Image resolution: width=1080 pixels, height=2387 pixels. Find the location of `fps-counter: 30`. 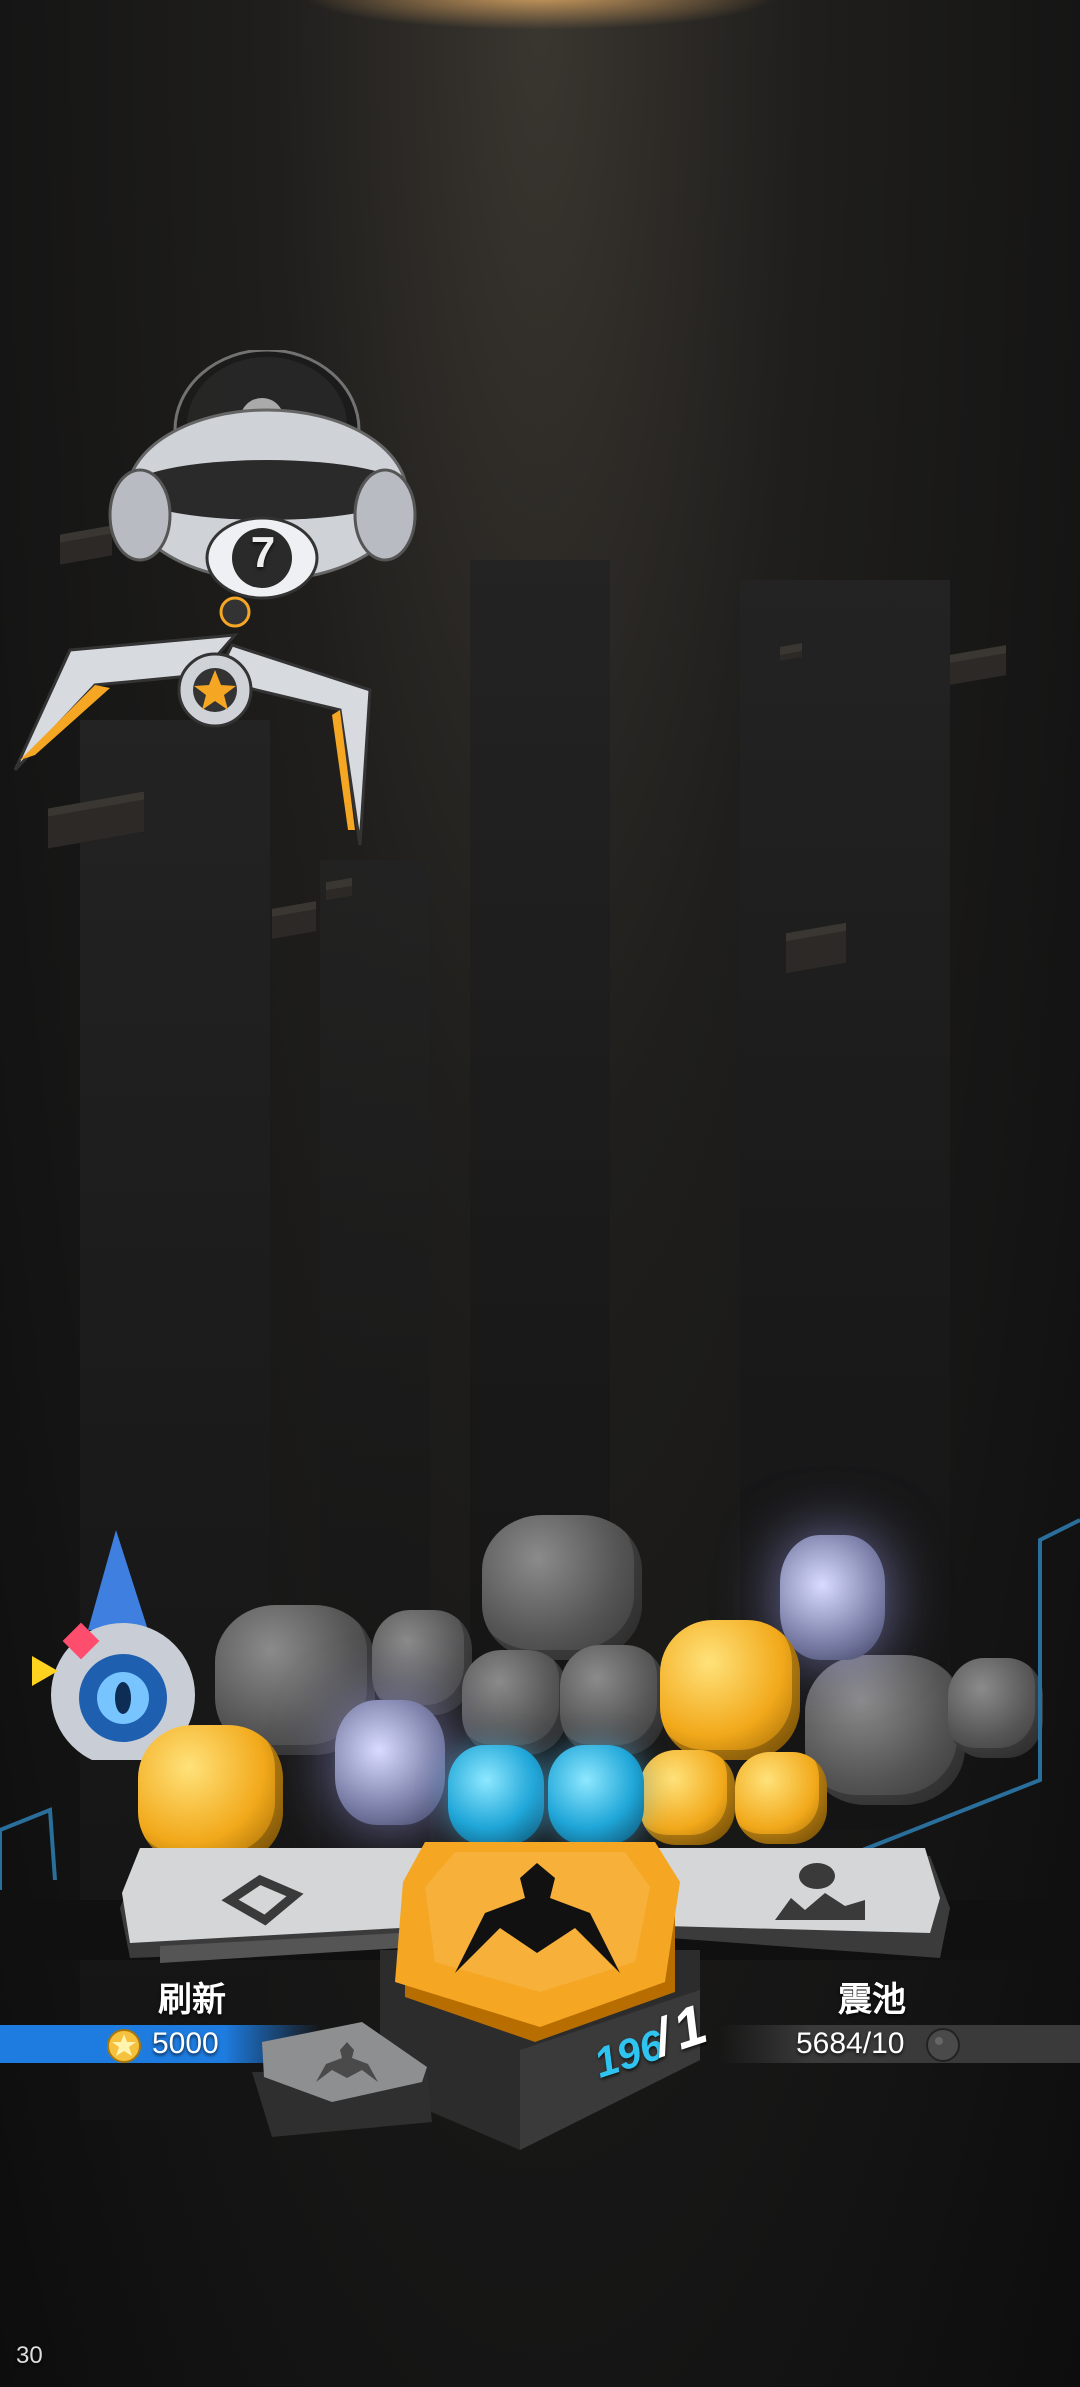

fps-counter: 30 is located at coordinates (29, 2355).